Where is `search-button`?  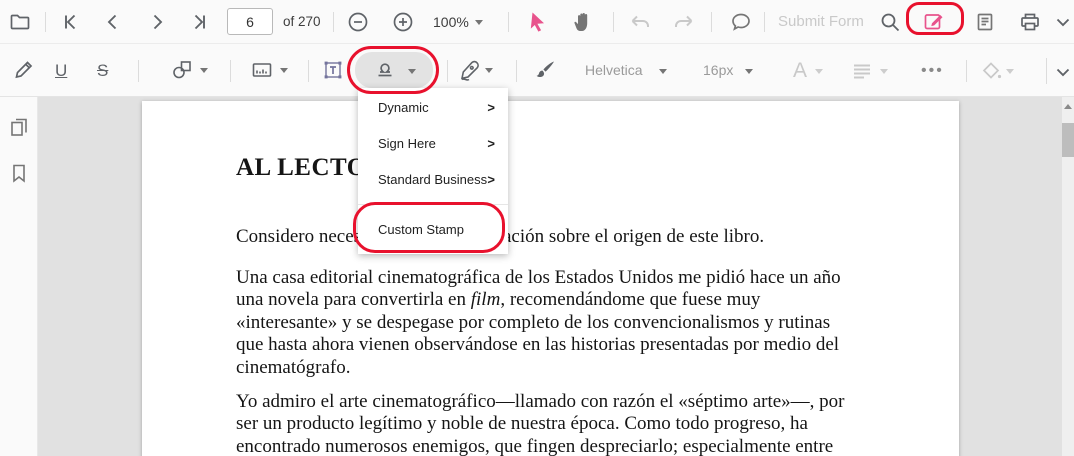
search-button is located at coordinates (890, 22).